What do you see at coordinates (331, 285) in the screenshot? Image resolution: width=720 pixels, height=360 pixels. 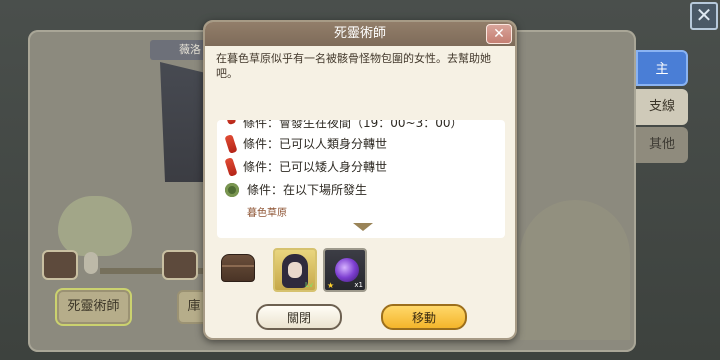 I see `star-icon: ★` at bounding box center [331, 285].